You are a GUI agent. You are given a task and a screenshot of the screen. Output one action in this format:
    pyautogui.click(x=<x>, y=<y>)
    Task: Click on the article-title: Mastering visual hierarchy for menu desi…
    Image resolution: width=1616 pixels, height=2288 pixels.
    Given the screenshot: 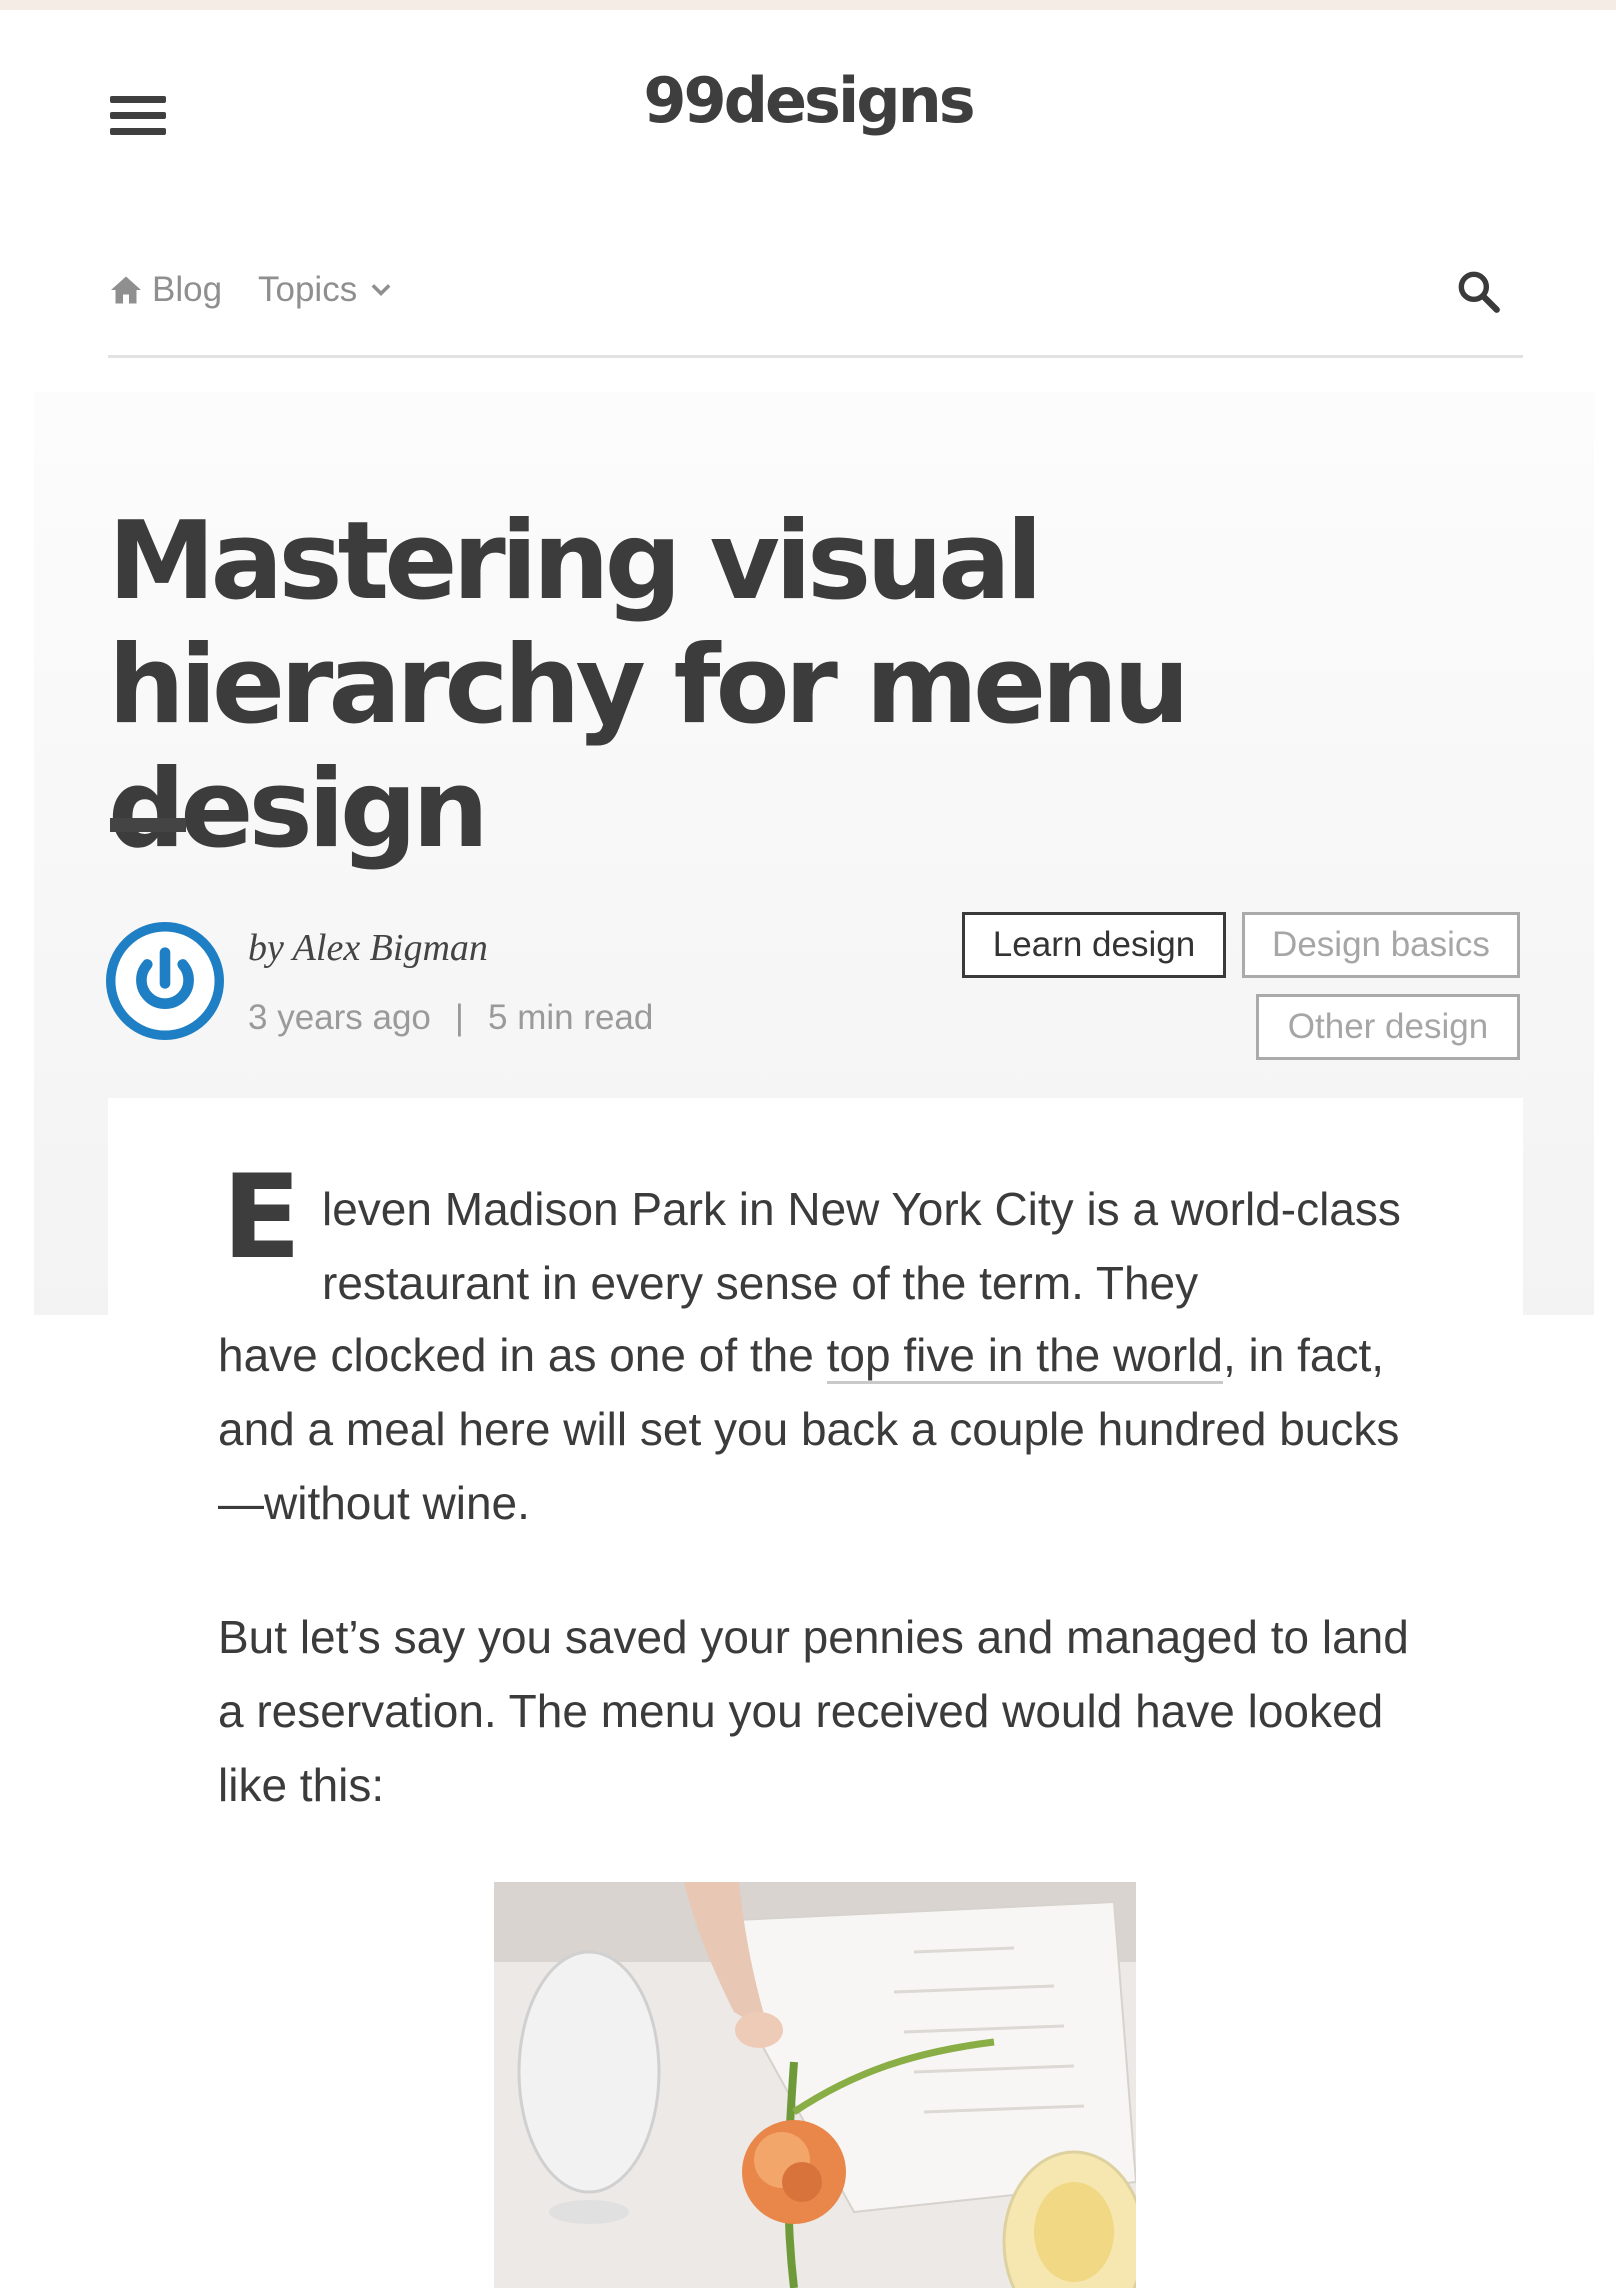 What is the action you would take?
    pyautogui.click(x=649, y=685)
    